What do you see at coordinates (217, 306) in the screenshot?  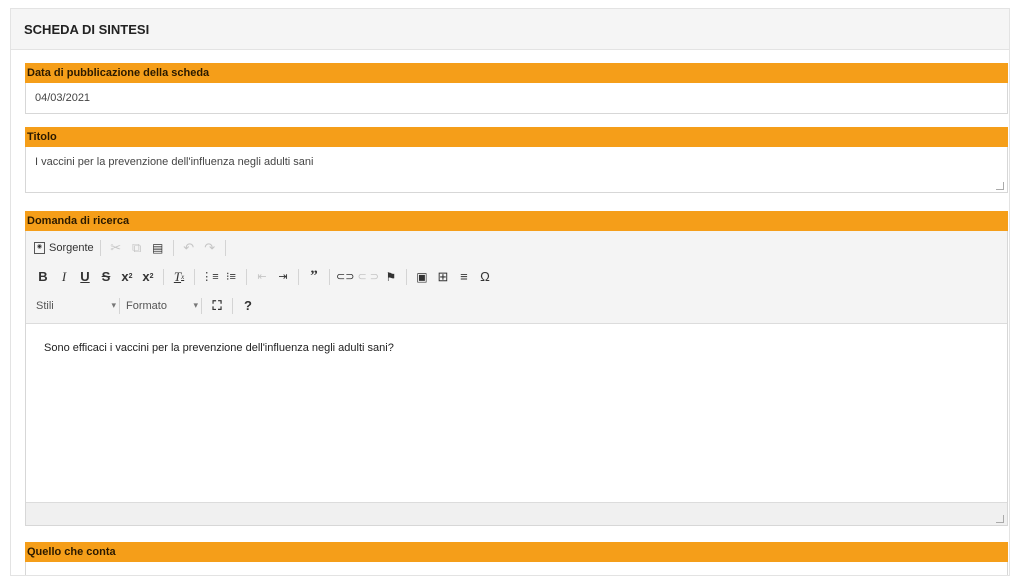 I see `maximize-icon: ⛶` at bounding box center [217, 306].